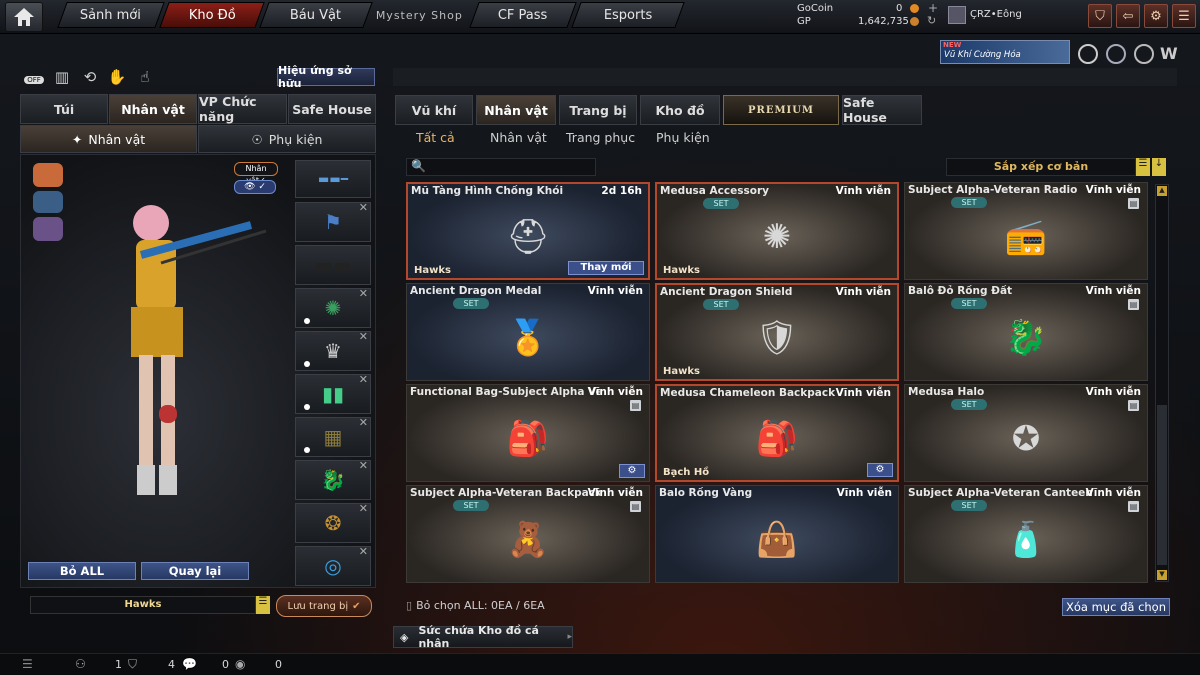 The image size is (1200, 675). Describe the element at coordinates (287, 139) in the screenshot. I see `subtab-accessory: ☉ Phụ kiện` at that location.